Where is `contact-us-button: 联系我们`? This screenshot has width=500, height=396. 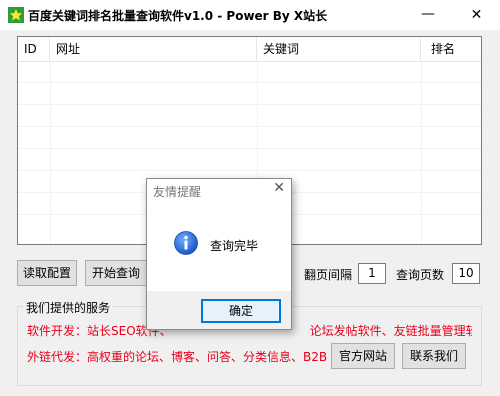 contact-us-button: 联系我们 is located at coordinates (434, 356).